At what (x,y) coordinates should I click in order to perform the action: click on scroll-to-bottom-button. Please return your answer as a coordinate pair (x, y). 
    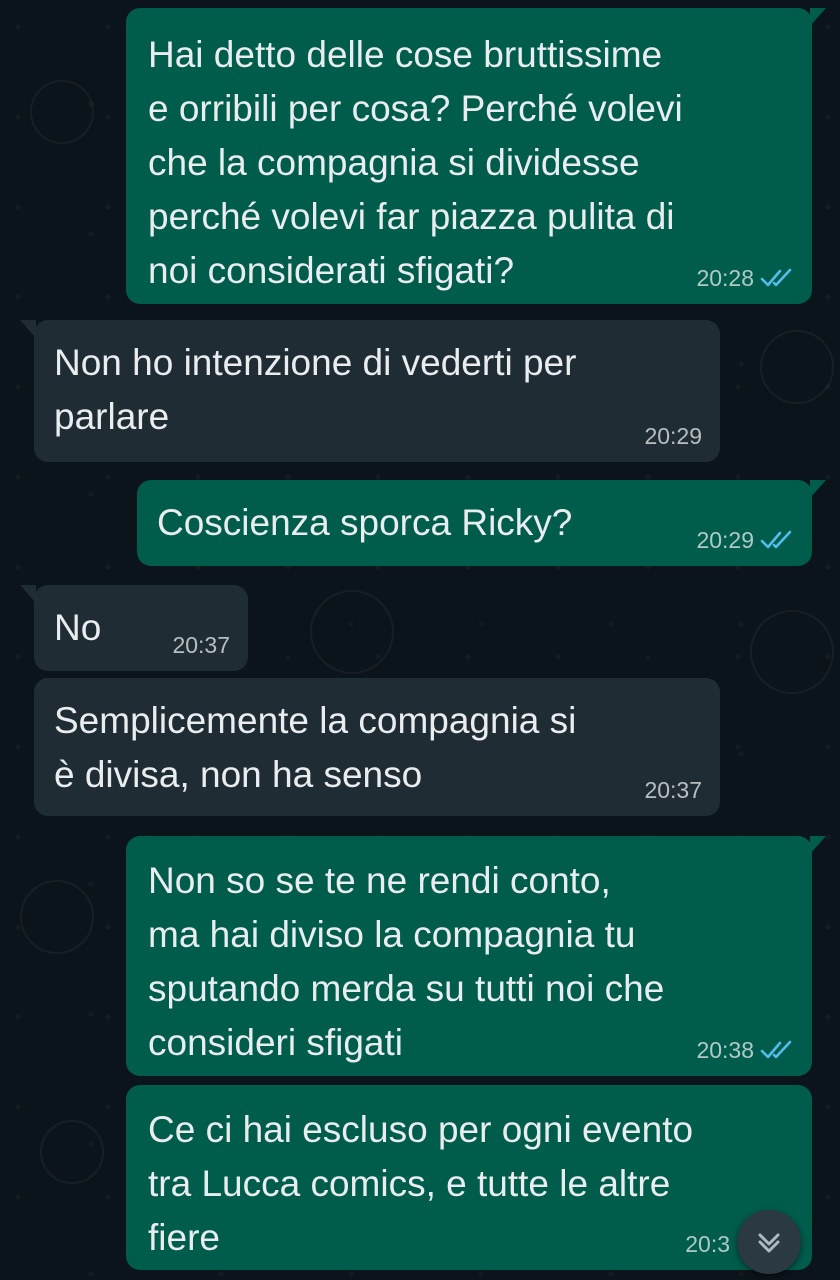
    Looking at the image, I should click on (769, 1242).